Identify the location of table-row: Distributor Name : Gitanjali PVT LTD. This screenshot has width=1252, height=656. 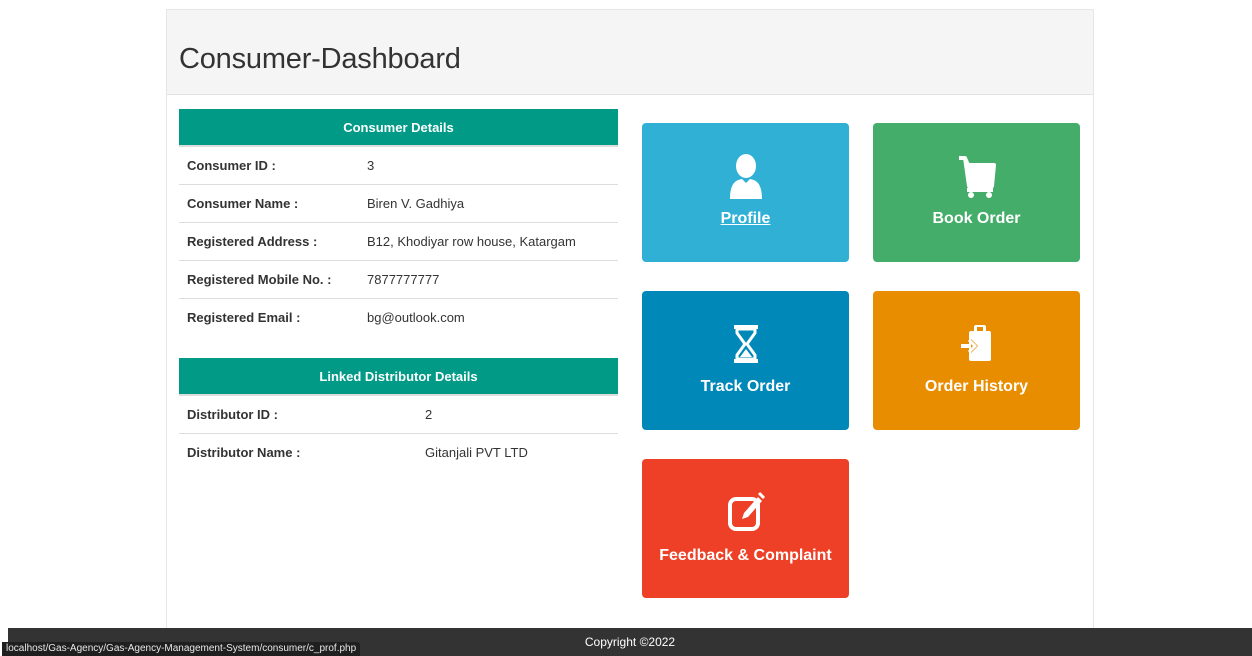
(398, 452).